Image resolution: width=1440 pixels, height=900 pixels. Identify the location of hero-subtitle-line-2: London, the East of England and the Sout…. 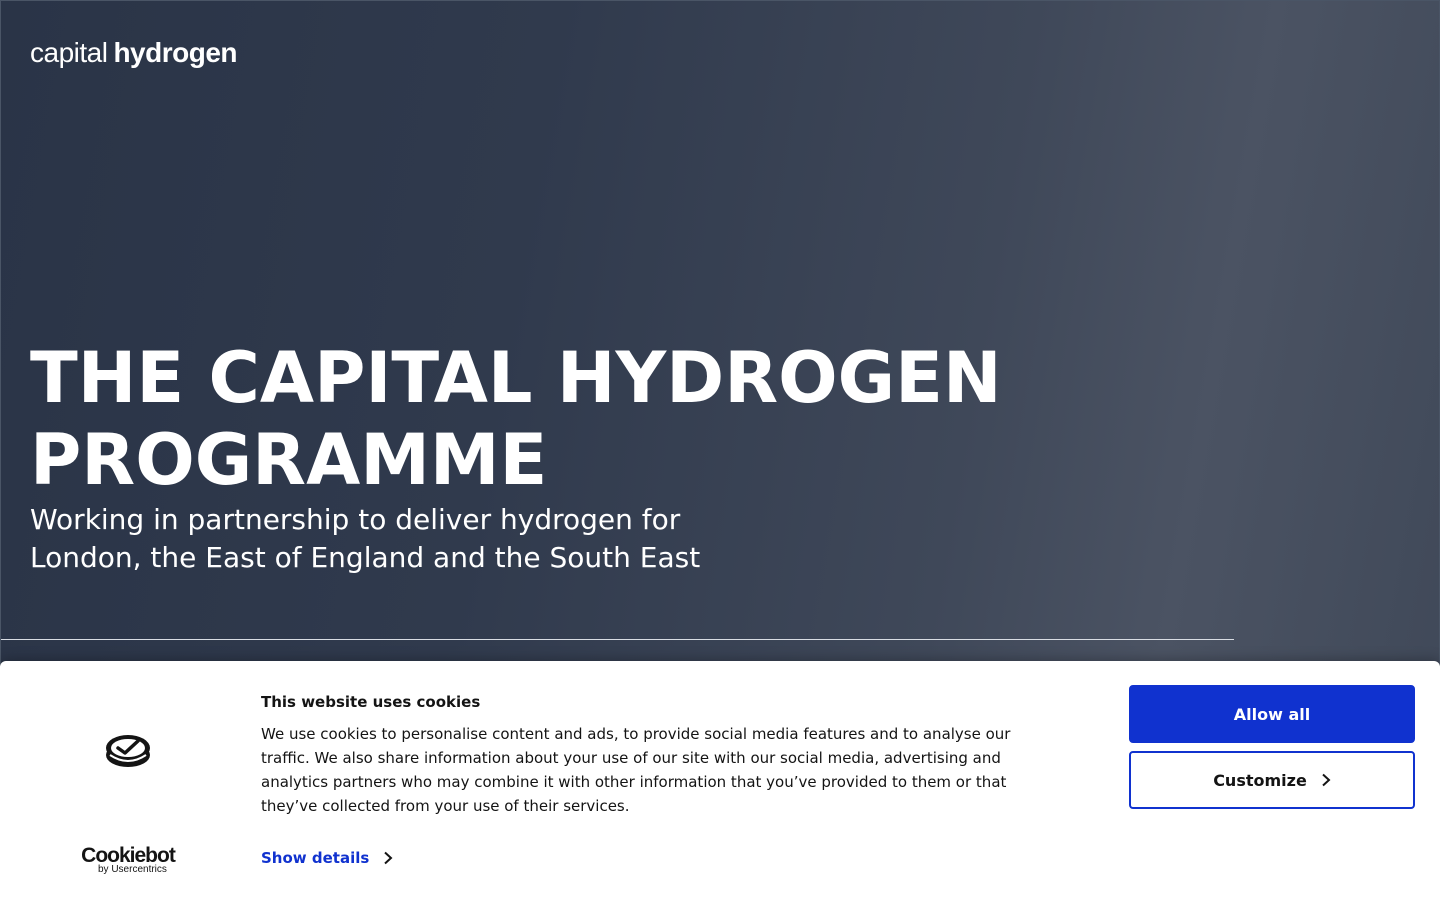
(365, 557).